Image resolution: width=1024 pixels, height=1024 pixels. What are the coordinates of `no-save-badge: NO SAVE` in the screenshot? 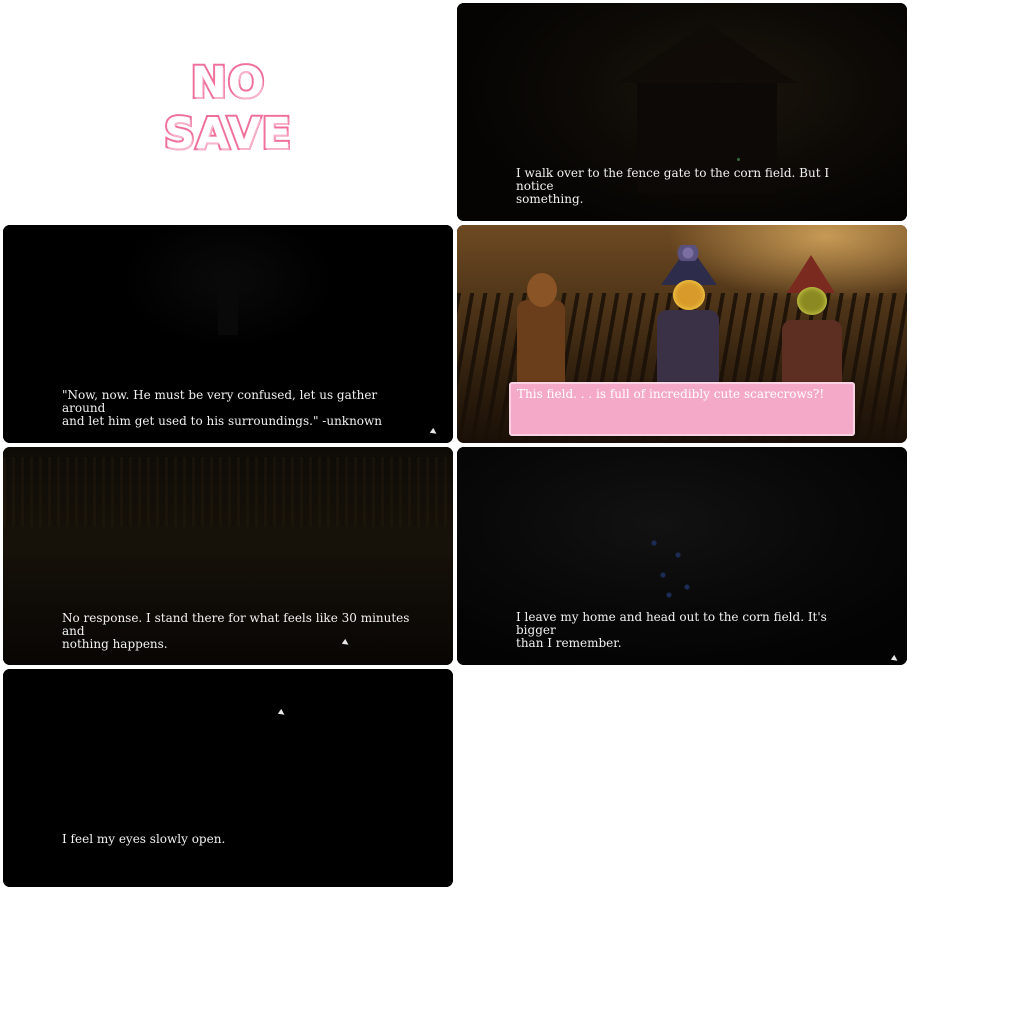 It's located at (228, 108).